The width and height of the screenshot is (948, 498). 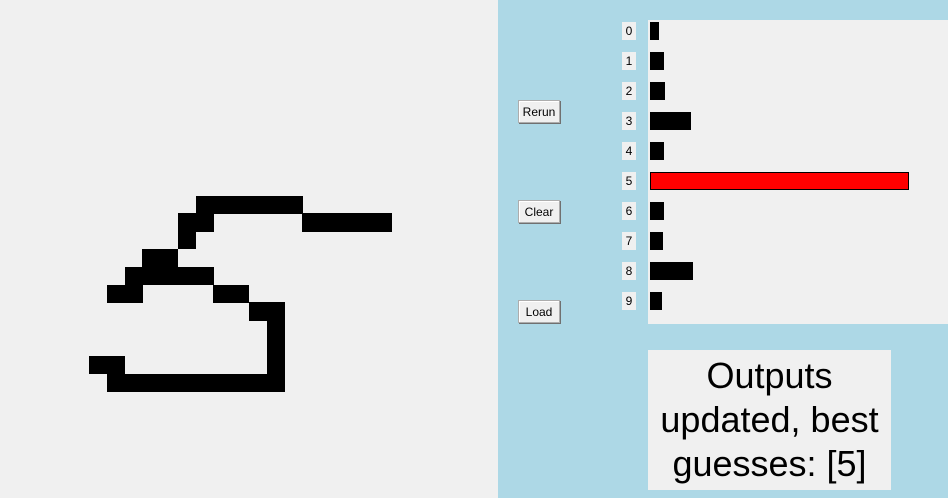 What do you see at coordinates (629, 91) in the screenshot?
I see `digit-label: 2` at bounding box center [629, 91].